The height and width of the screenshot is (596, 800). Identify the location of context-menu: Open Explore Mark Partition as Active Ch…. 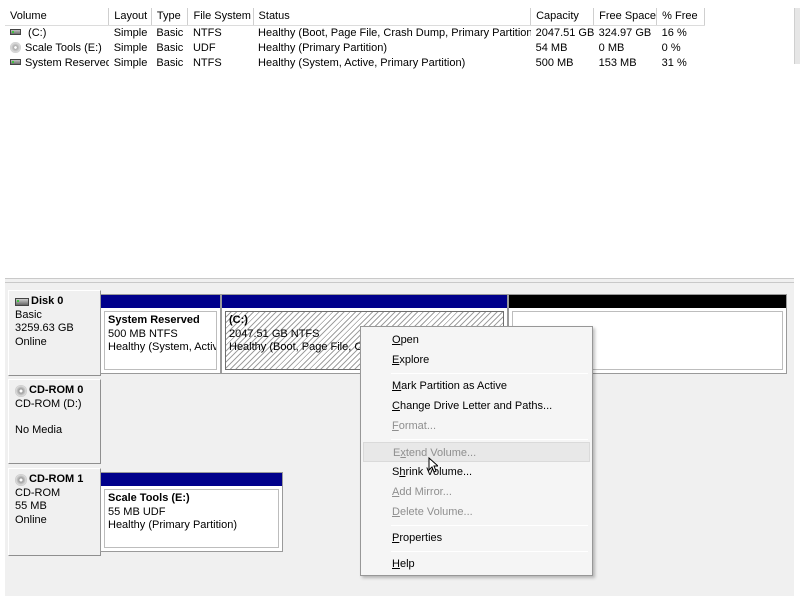
(476, 451).